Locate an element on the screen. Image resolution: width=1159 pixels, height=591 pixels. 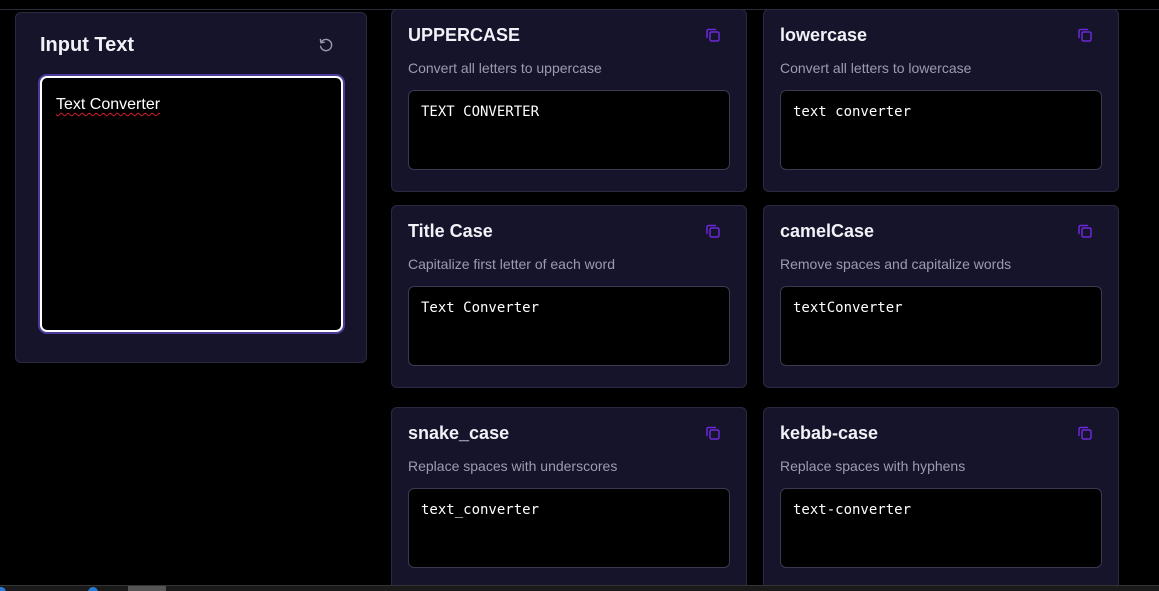
reset-button is located at coordinates (326, 45).